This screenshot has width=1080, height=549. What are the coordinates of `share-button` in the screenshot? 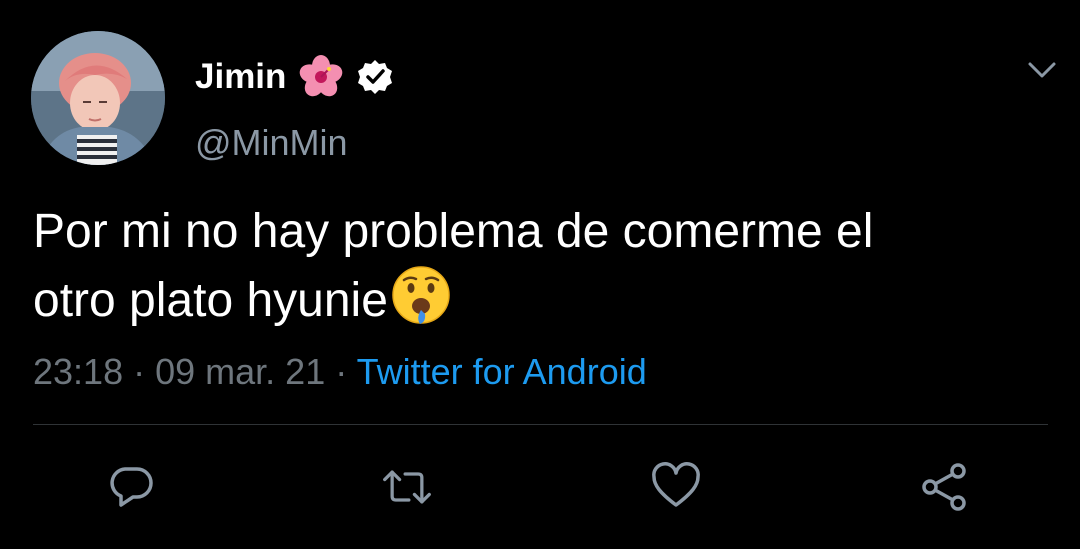 It's located at (944, 487).